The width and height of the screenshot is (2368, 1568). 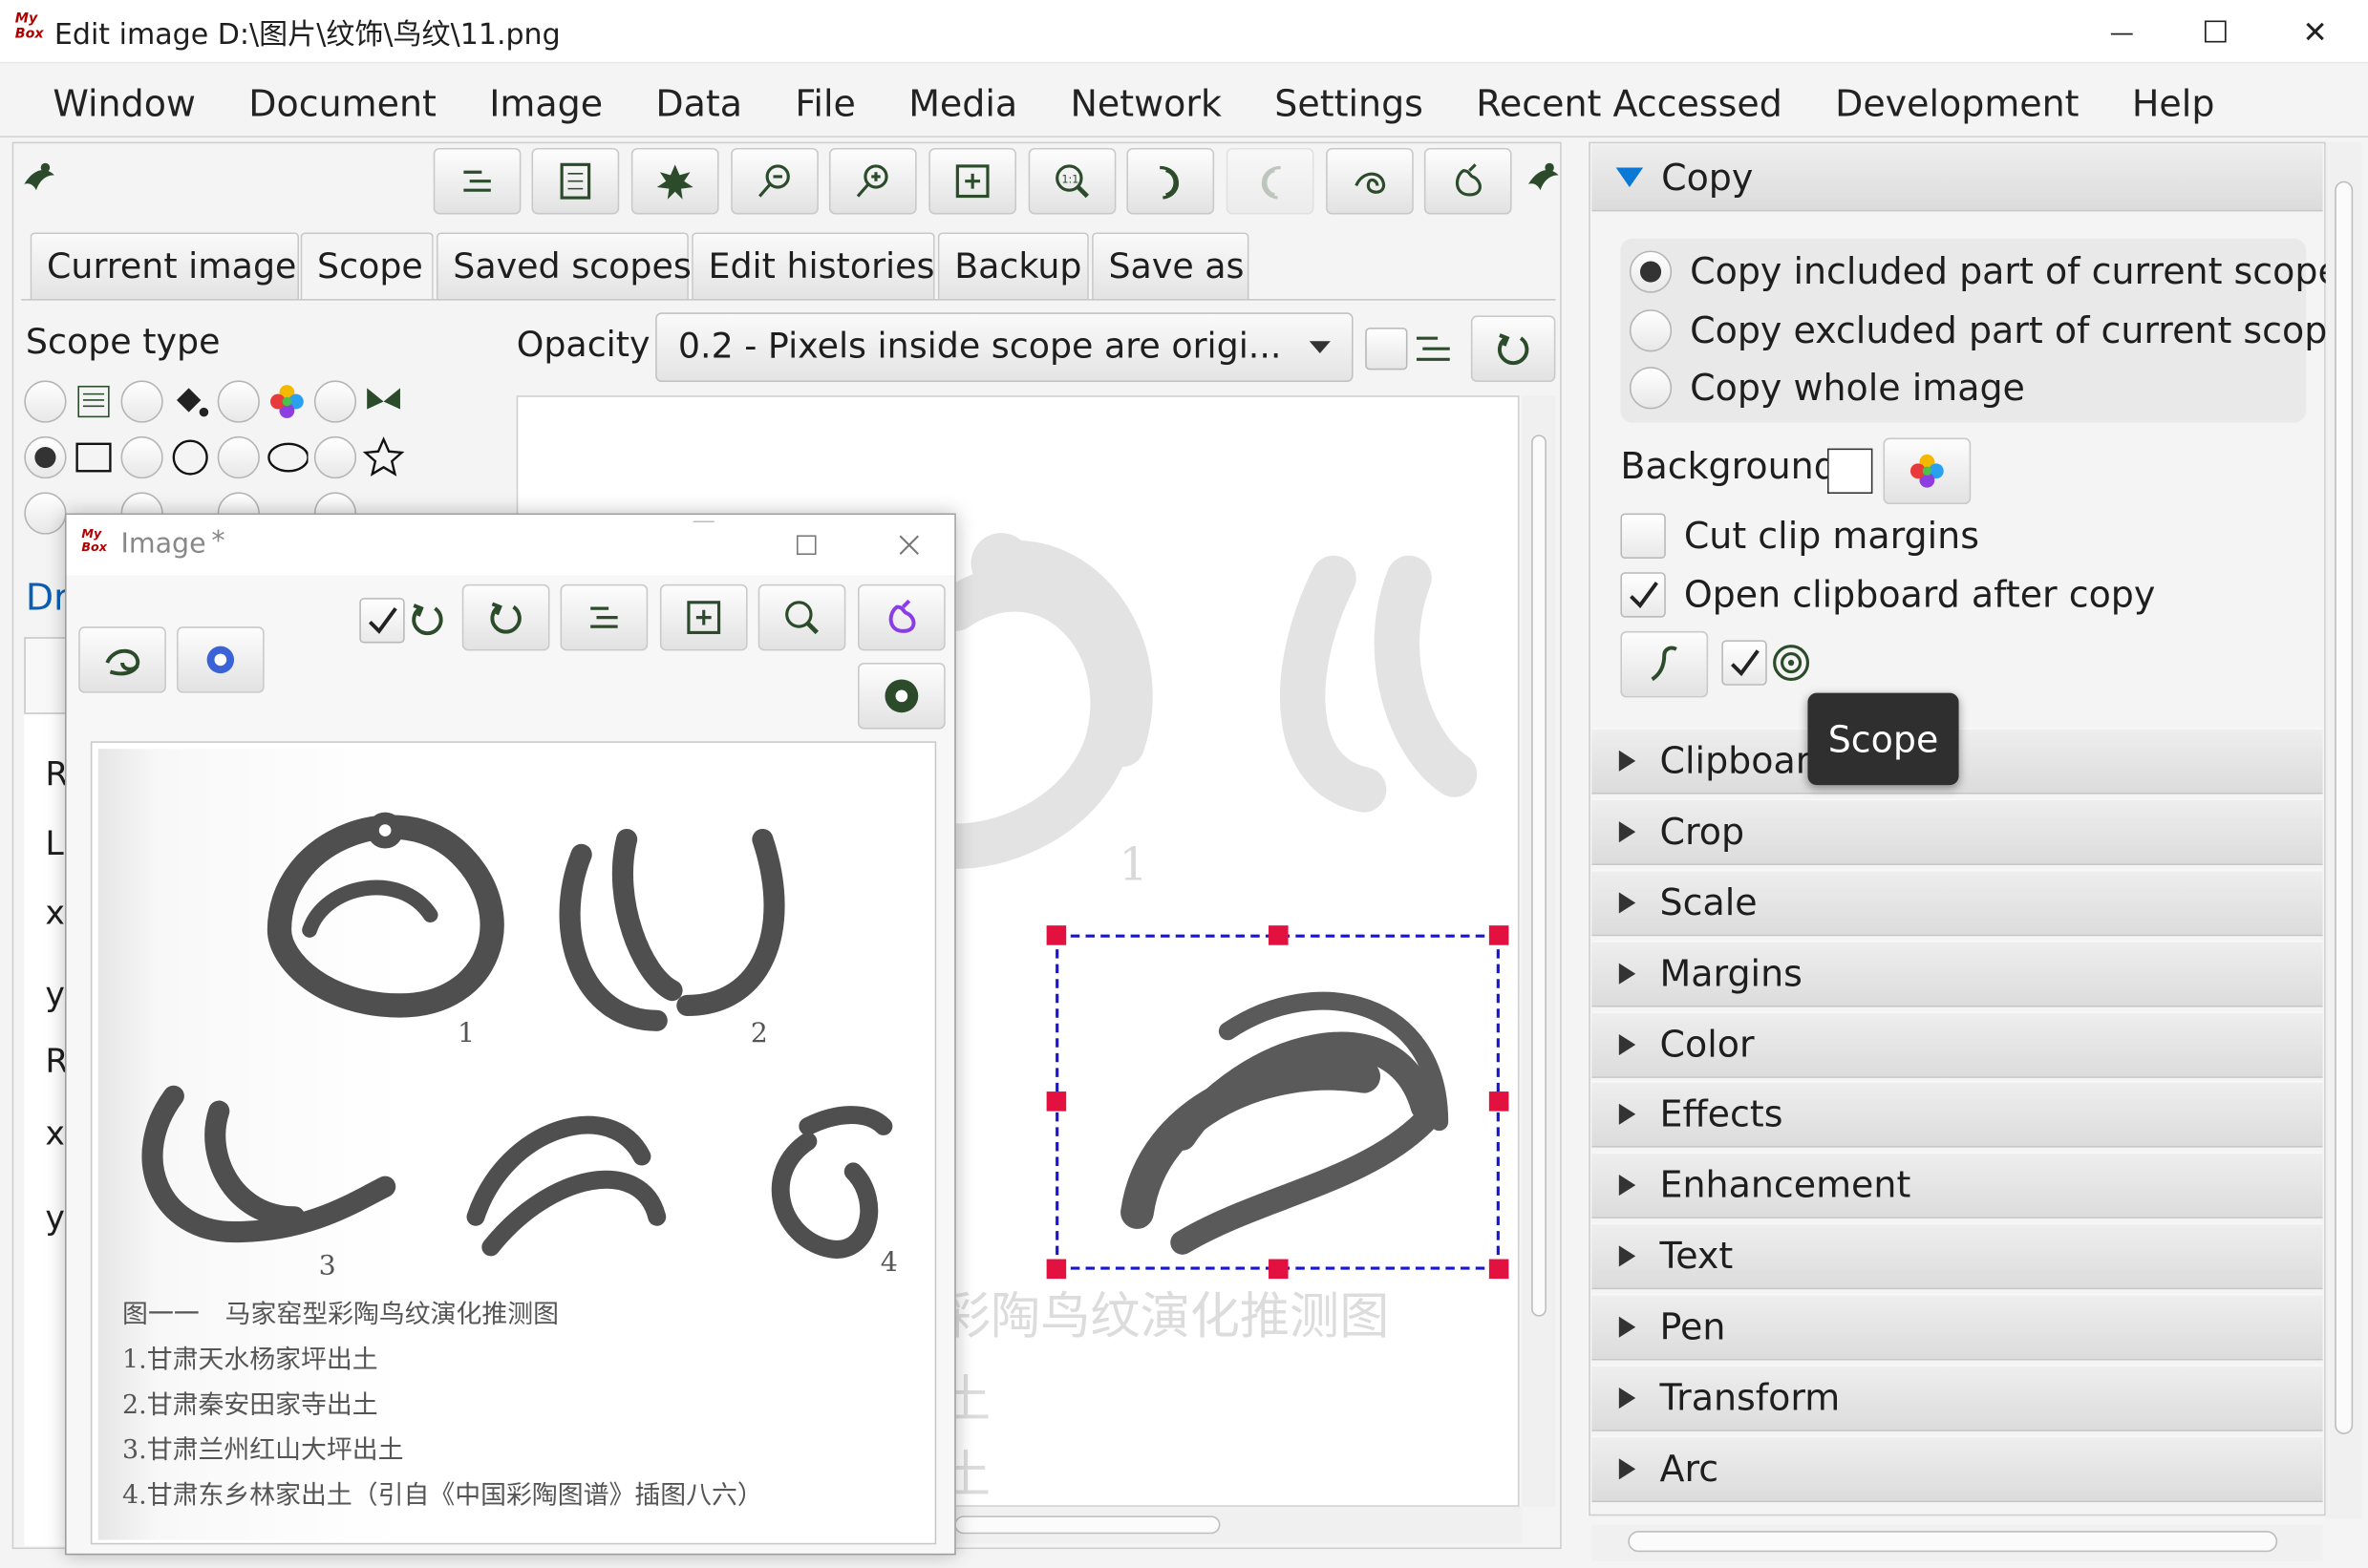 I want to click on section-margins: Margins, so click(x=1957, y=973).